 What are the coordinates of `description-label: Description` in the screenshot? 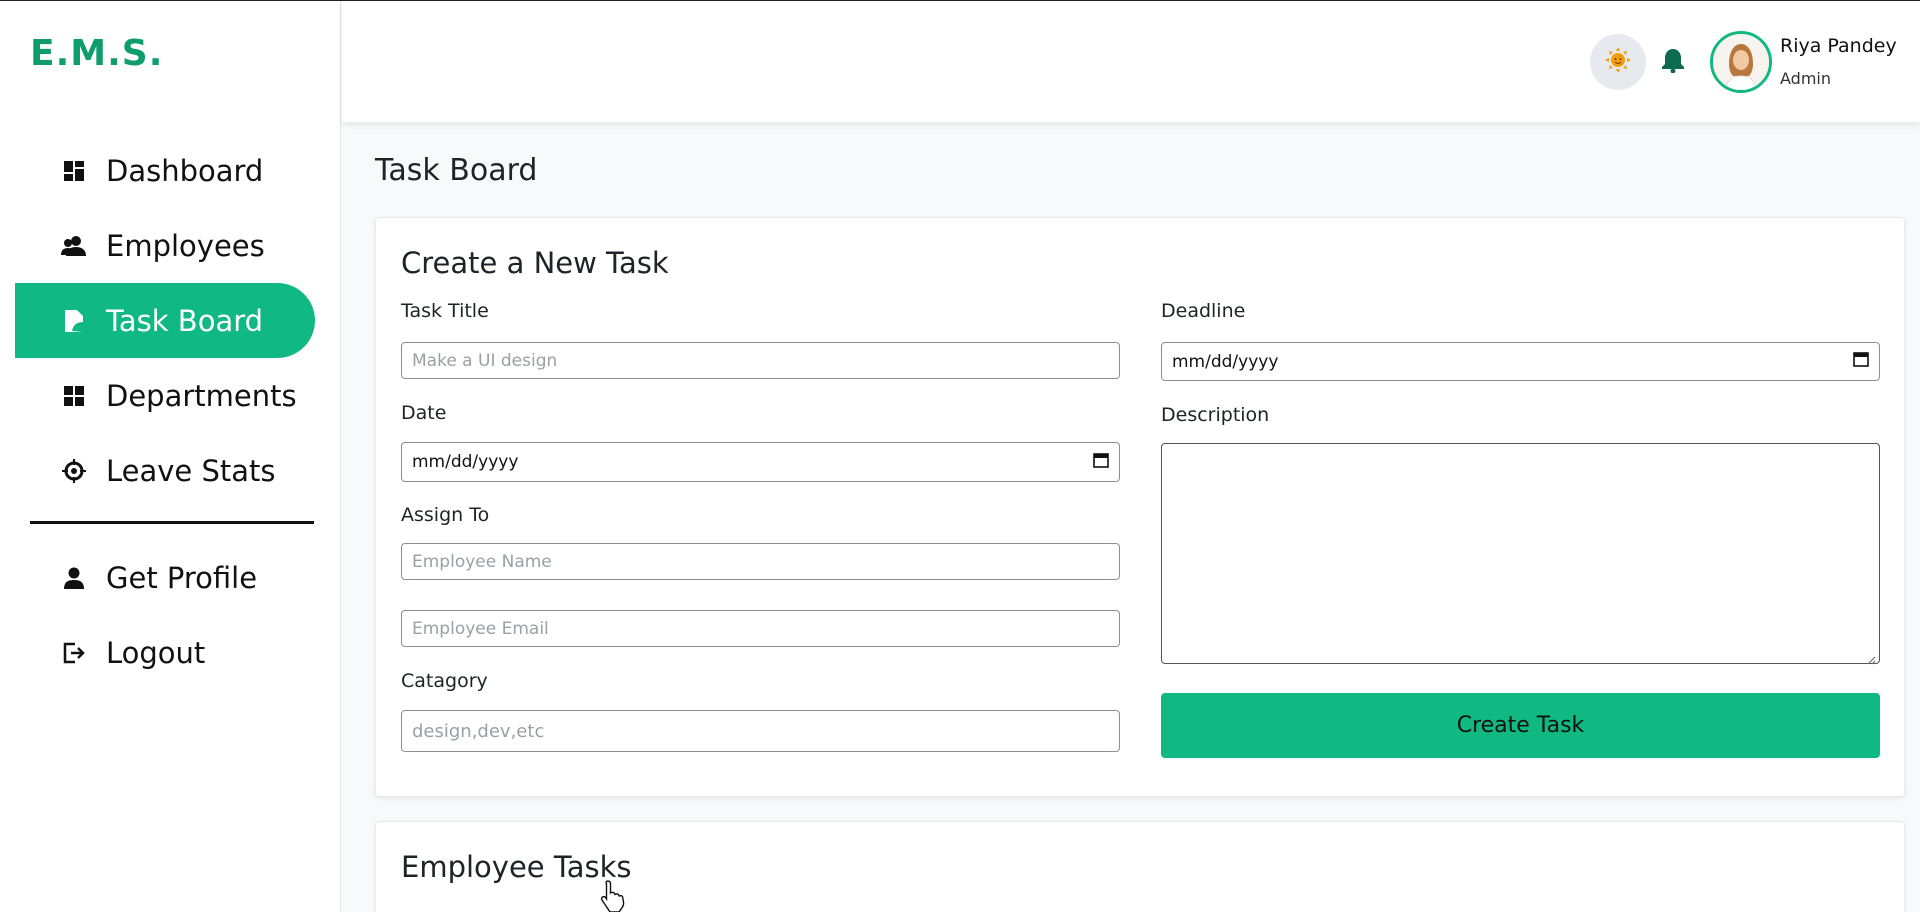 It's located at (1215, 415).